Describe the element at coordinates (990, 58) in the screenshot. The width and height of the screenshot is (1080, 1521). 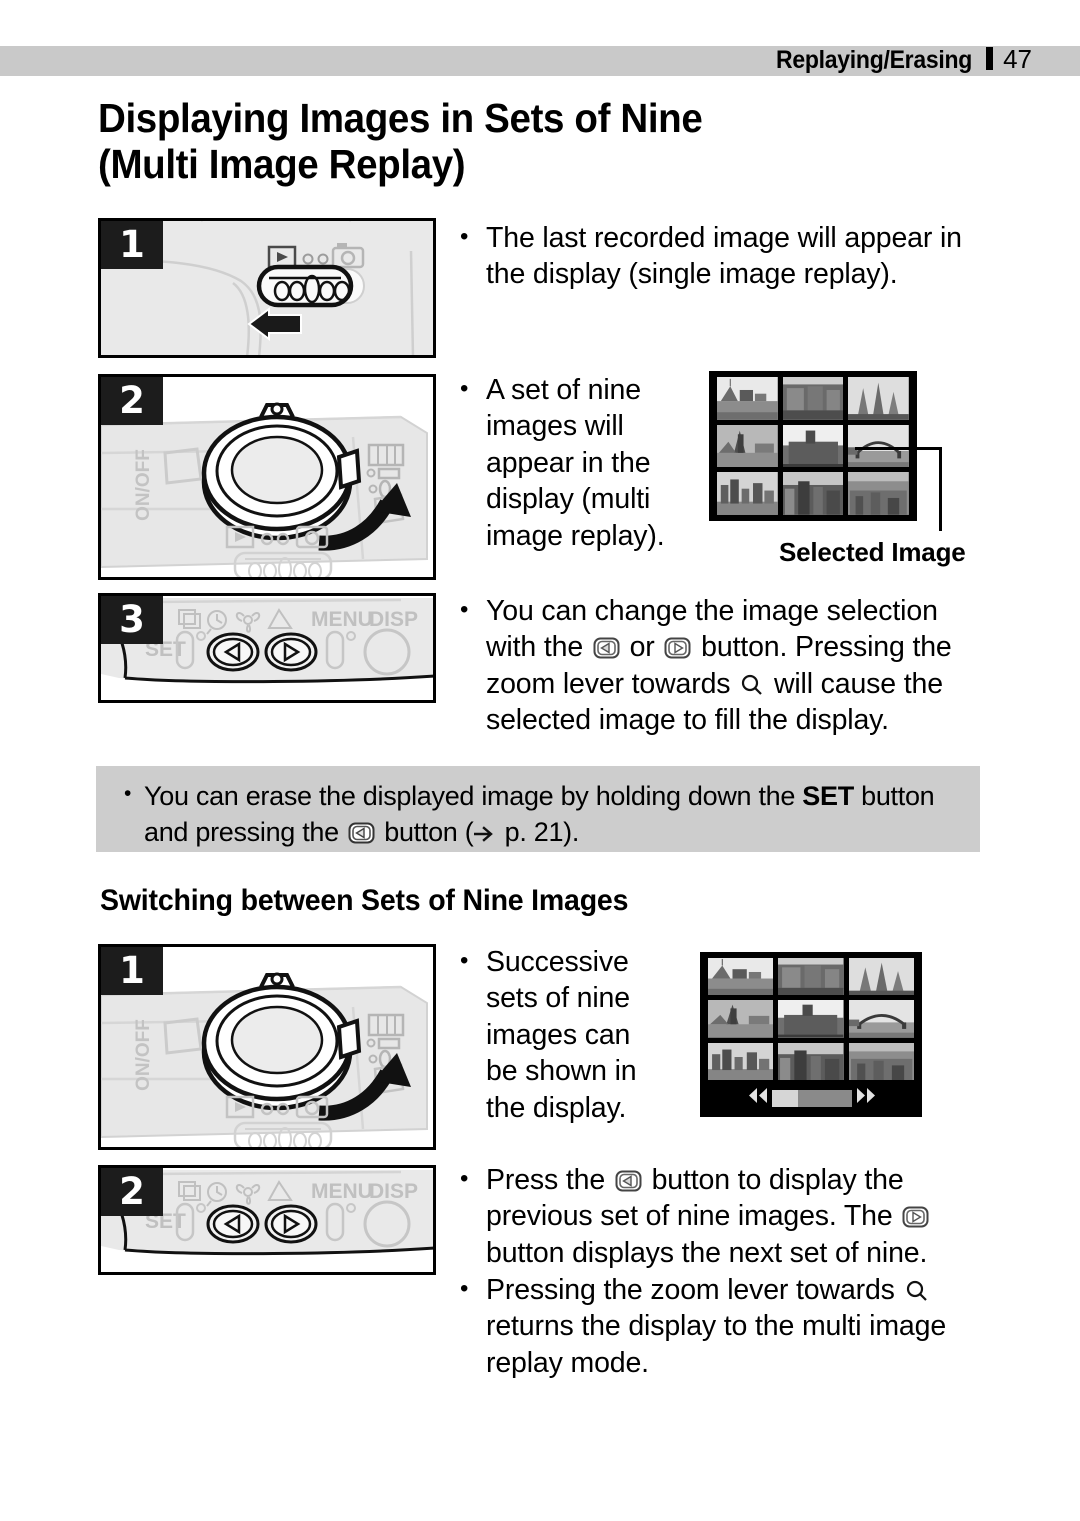
I see `header-divider` at that location.